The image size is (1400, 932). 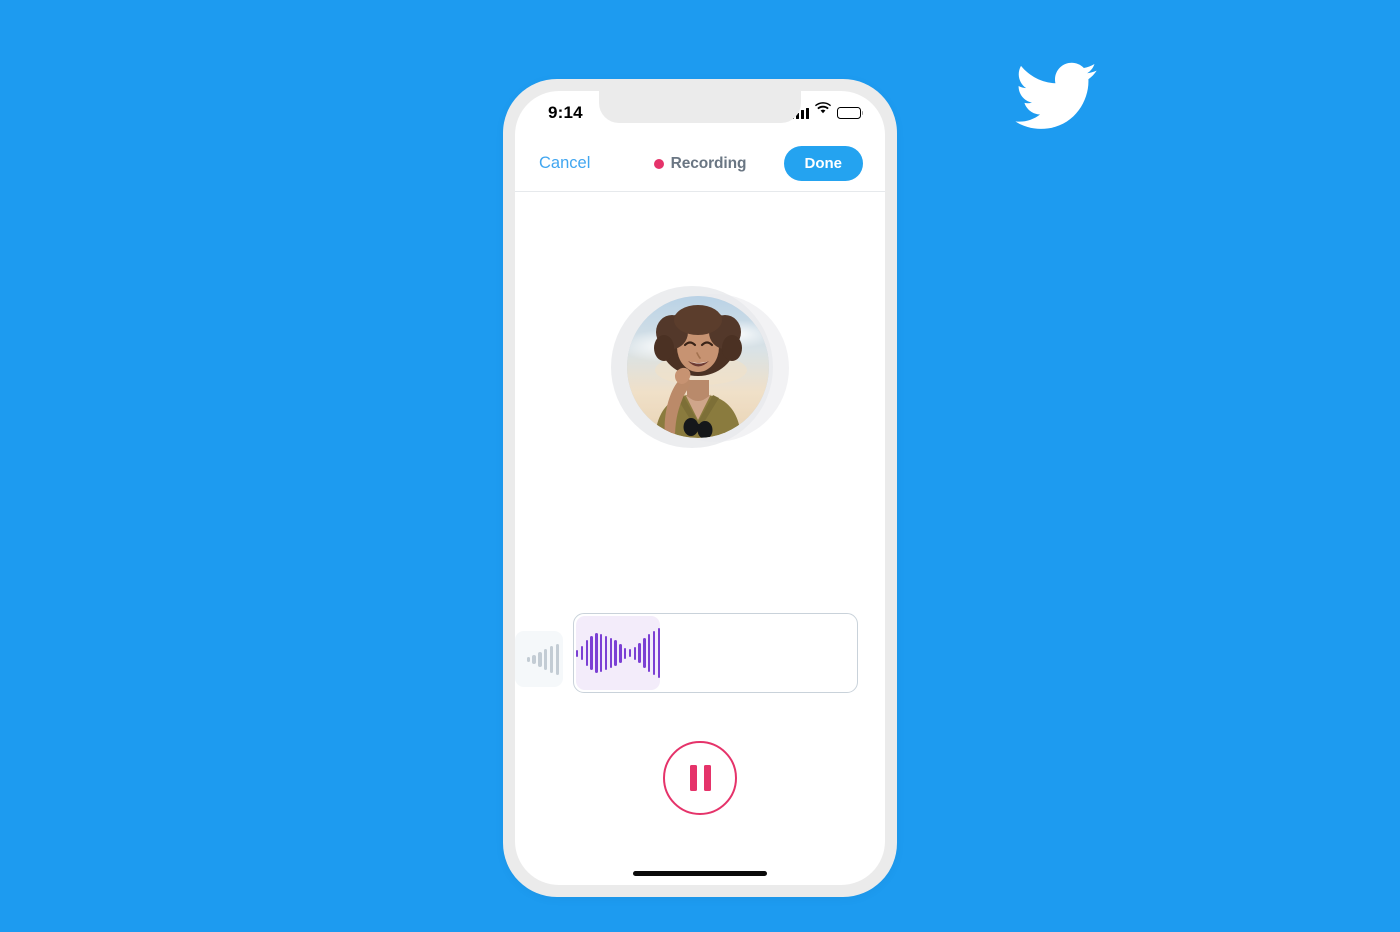 What do you see at coordinates (707, 778) in the screenshot?
I see `pause-icon-bar-right` at bounding box center [707, 778].